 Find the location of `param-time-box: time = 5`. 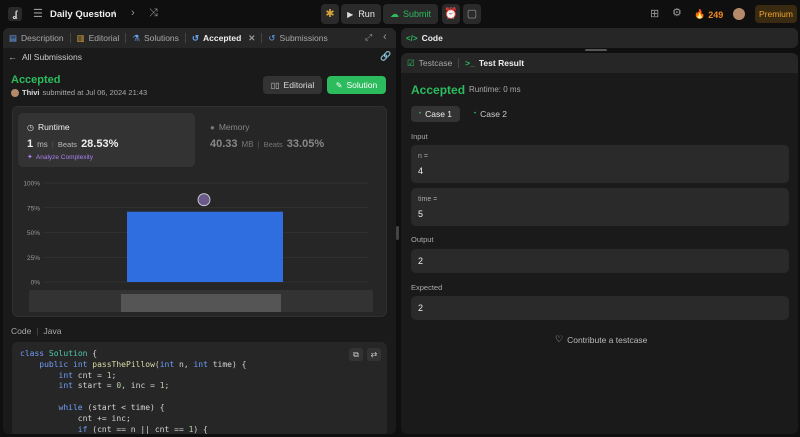

param-time-box: time = 5 is located at coordinates (600, 207).